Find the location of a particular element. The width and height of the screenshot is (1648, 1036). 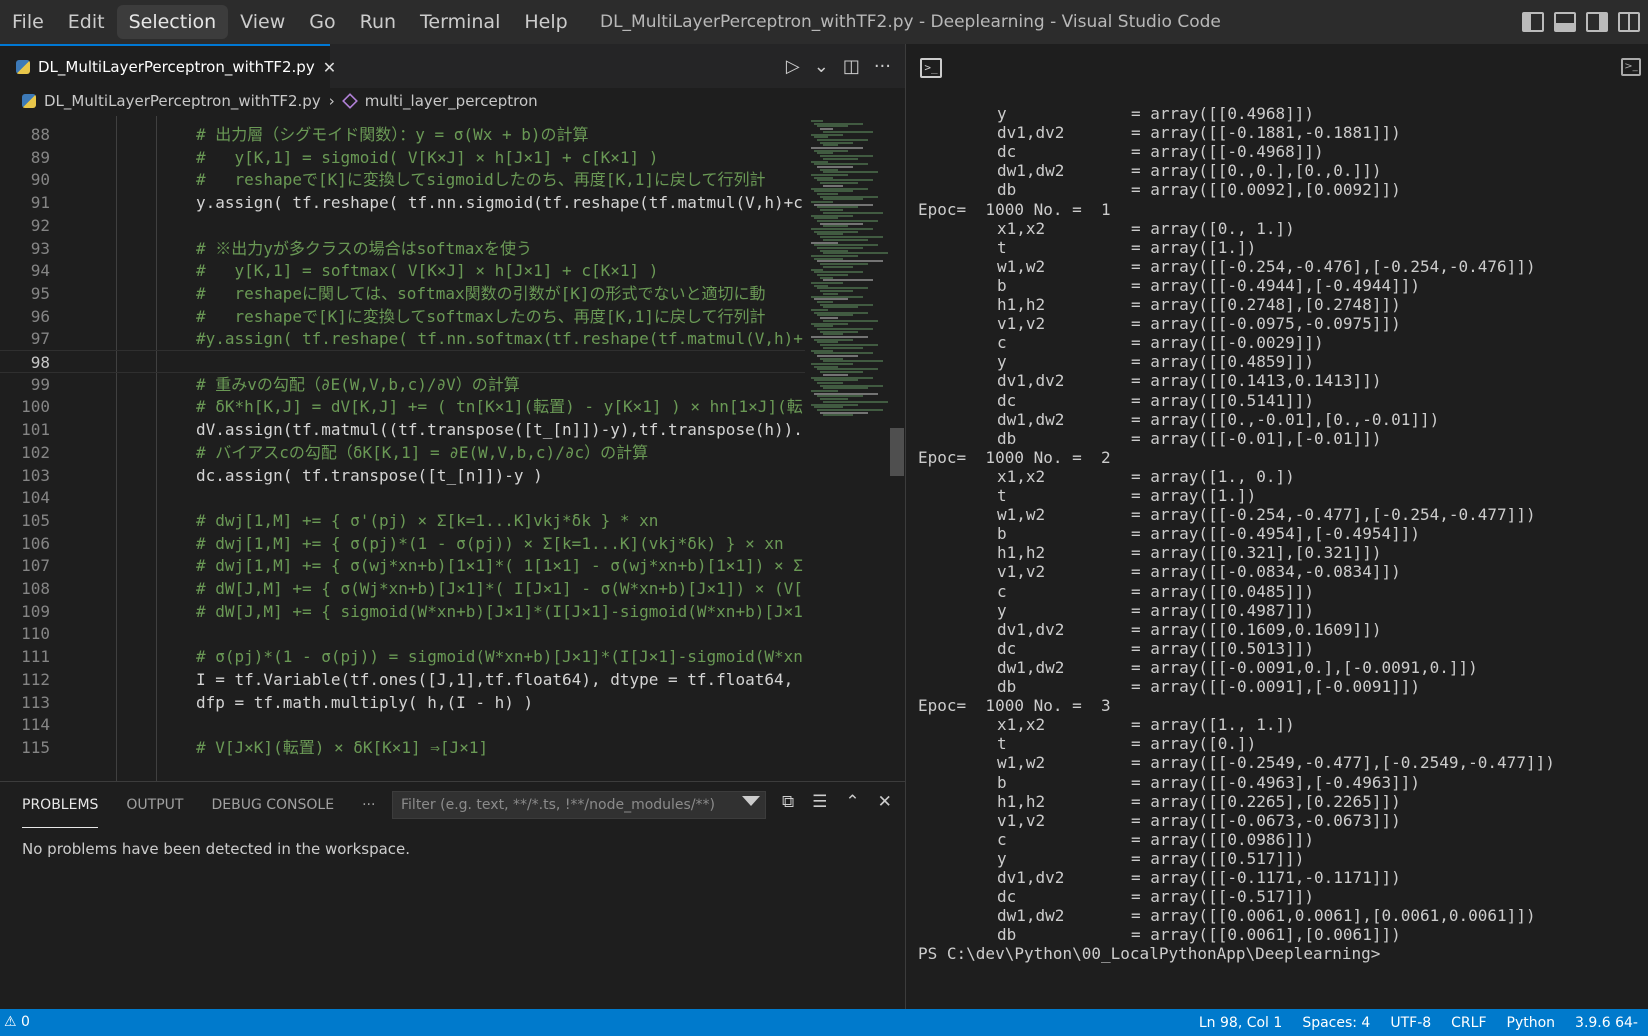

variable-value: = array([[-0.0975,-0.0975]]) is located at coordinates (1266, 324).